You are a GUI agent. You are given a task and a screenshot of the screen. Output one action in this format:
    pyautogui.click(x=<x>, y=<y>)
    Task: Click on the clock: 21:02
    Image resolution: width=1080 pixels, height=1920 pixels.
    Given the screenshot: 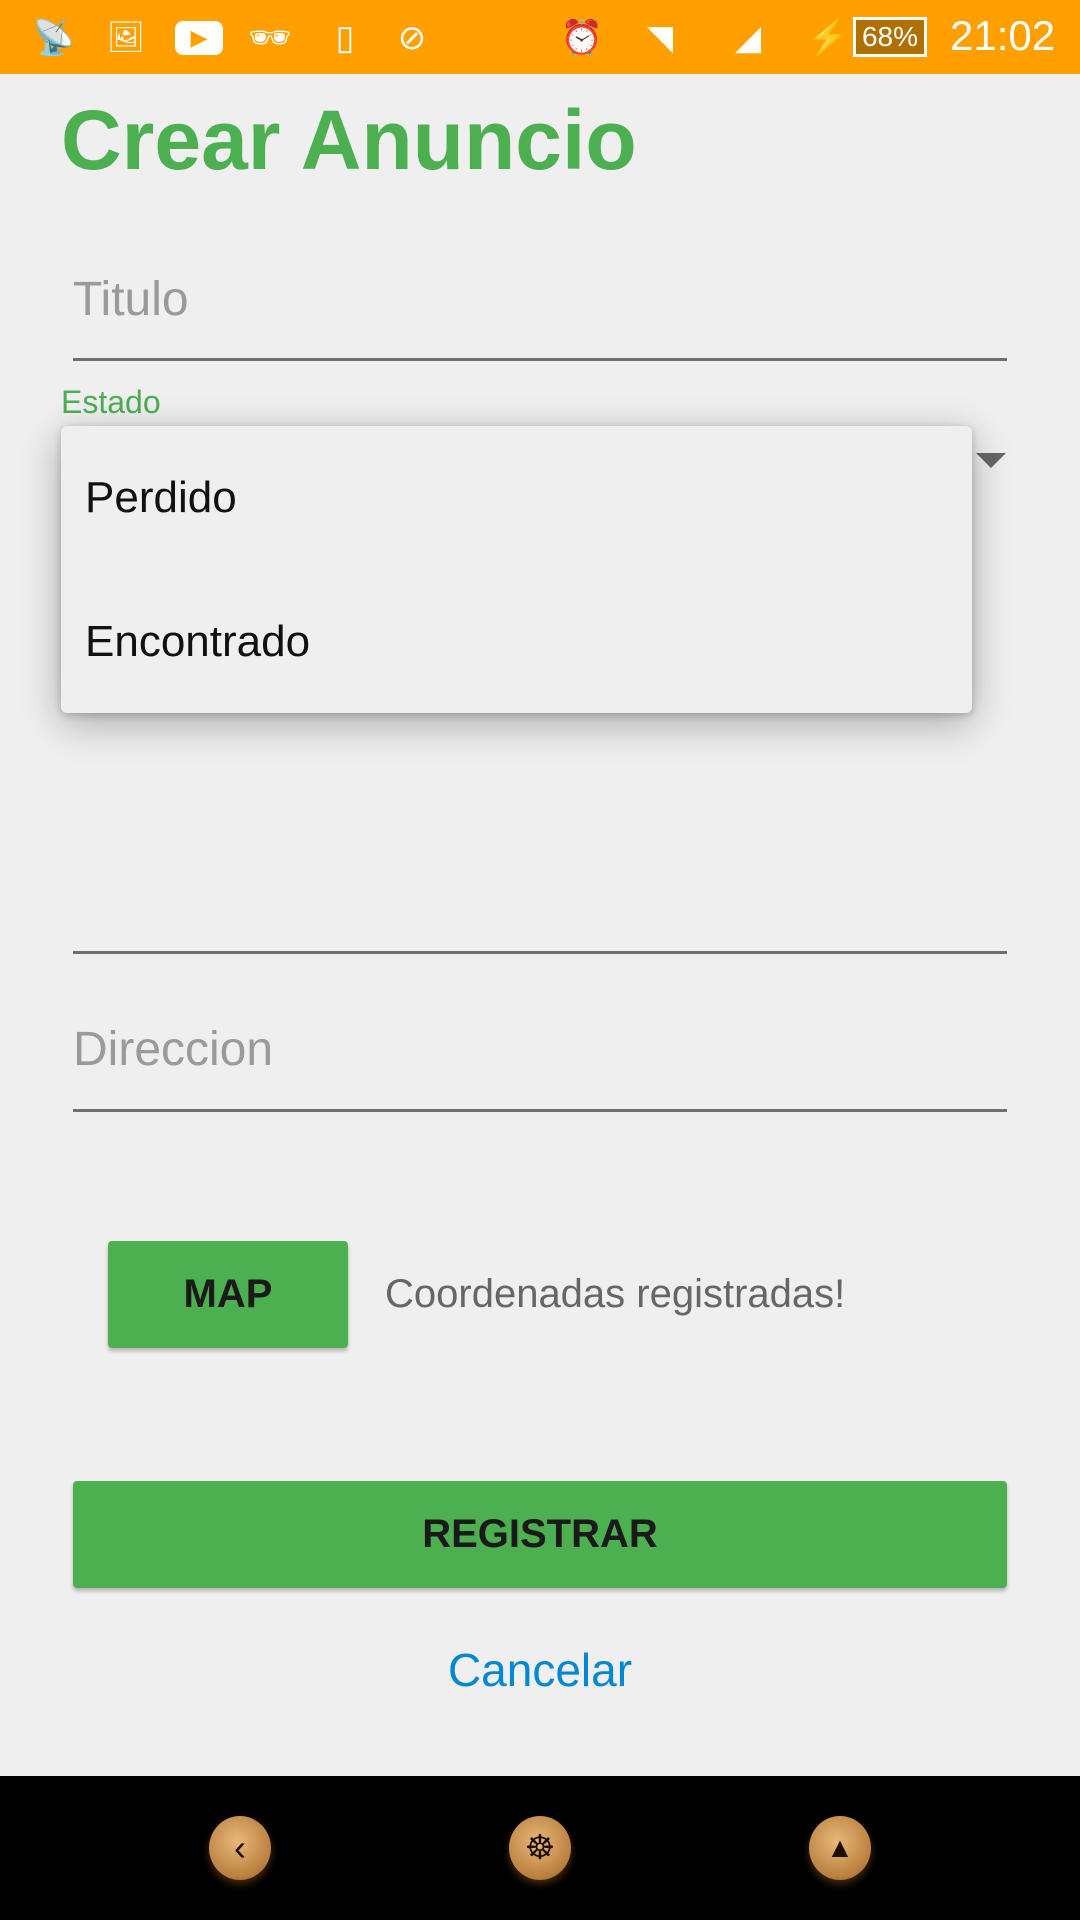 What is the action you would take?
    pyautogui.click(x=1003, y=35)
    